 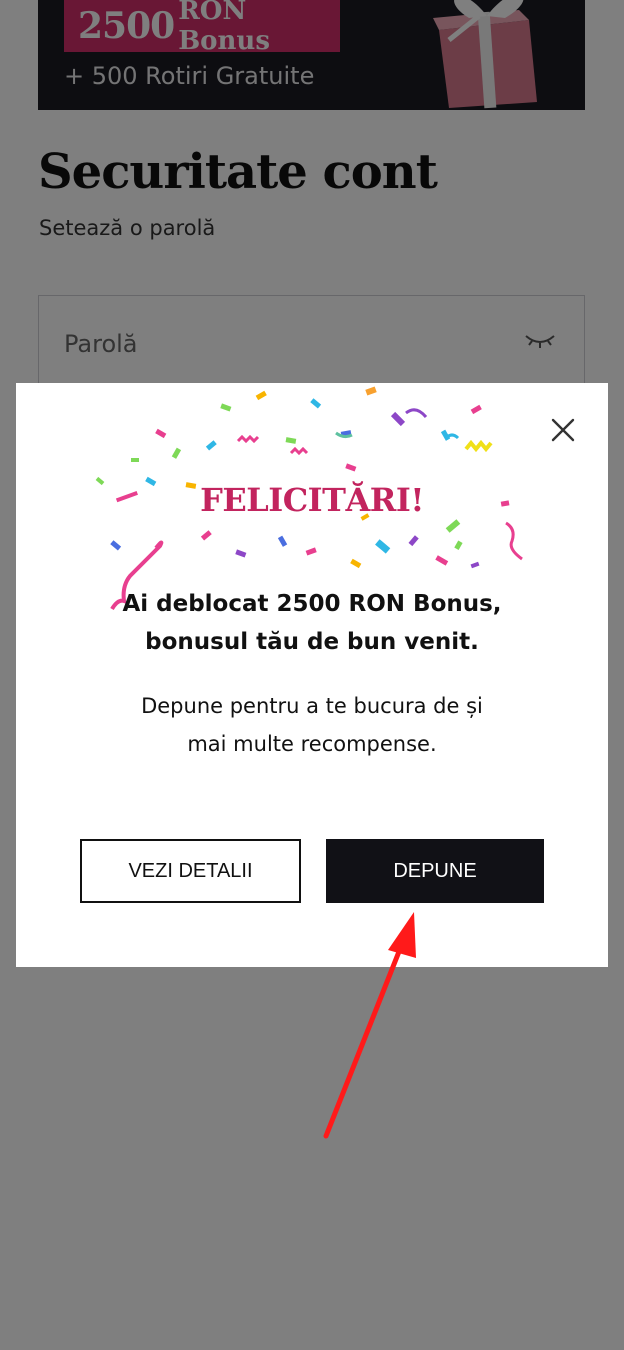 What do you see at coordinates (312, 604) in the screenshot?
I see `modal-headline-line1: Ai deblocat 2500 RON Bonus,` at bounding box center [312, 604].